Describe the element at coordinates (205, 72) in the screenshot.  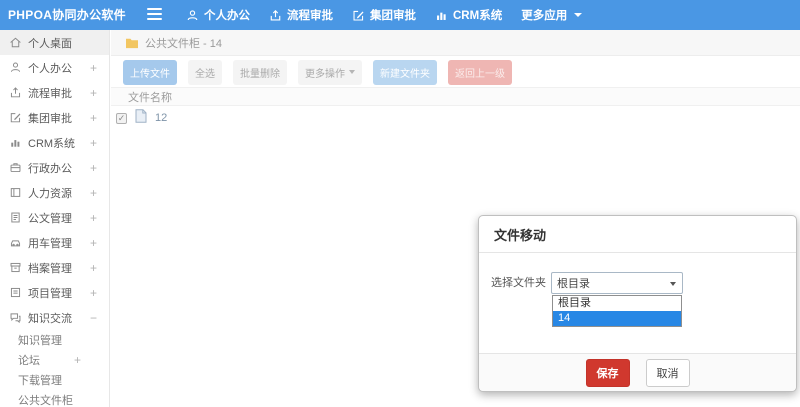
I see `select-all-button: 全选` at that location.